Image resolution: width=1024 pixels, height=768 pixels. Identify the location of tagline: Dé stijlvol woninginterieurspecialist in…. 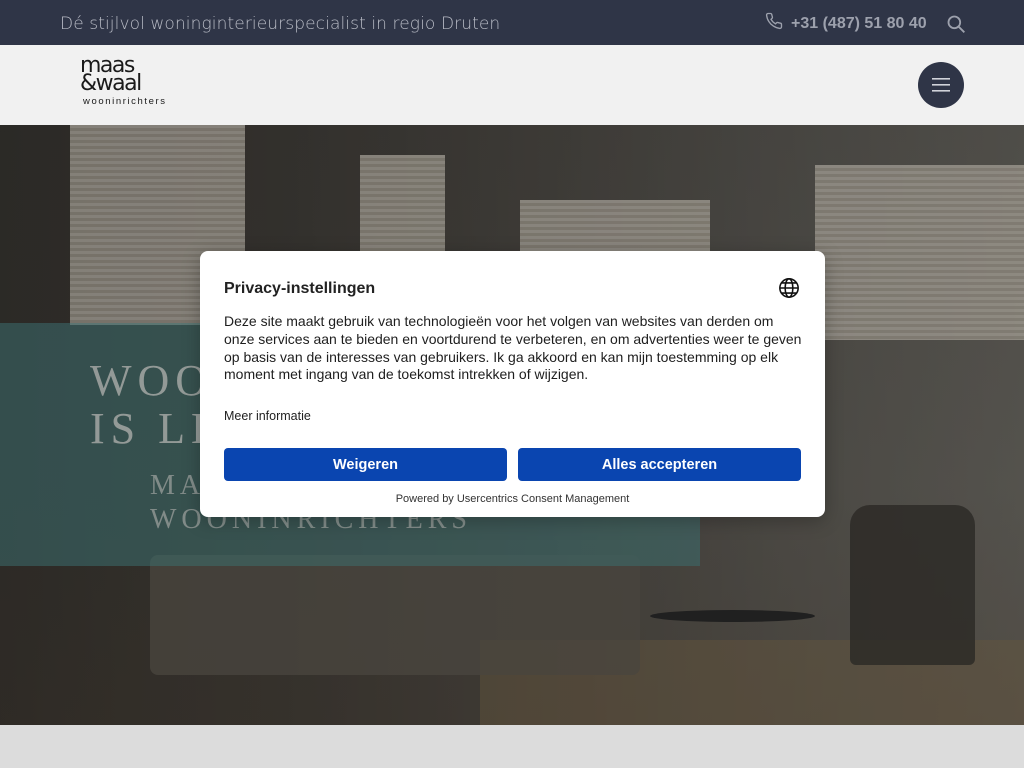
(280, 24).